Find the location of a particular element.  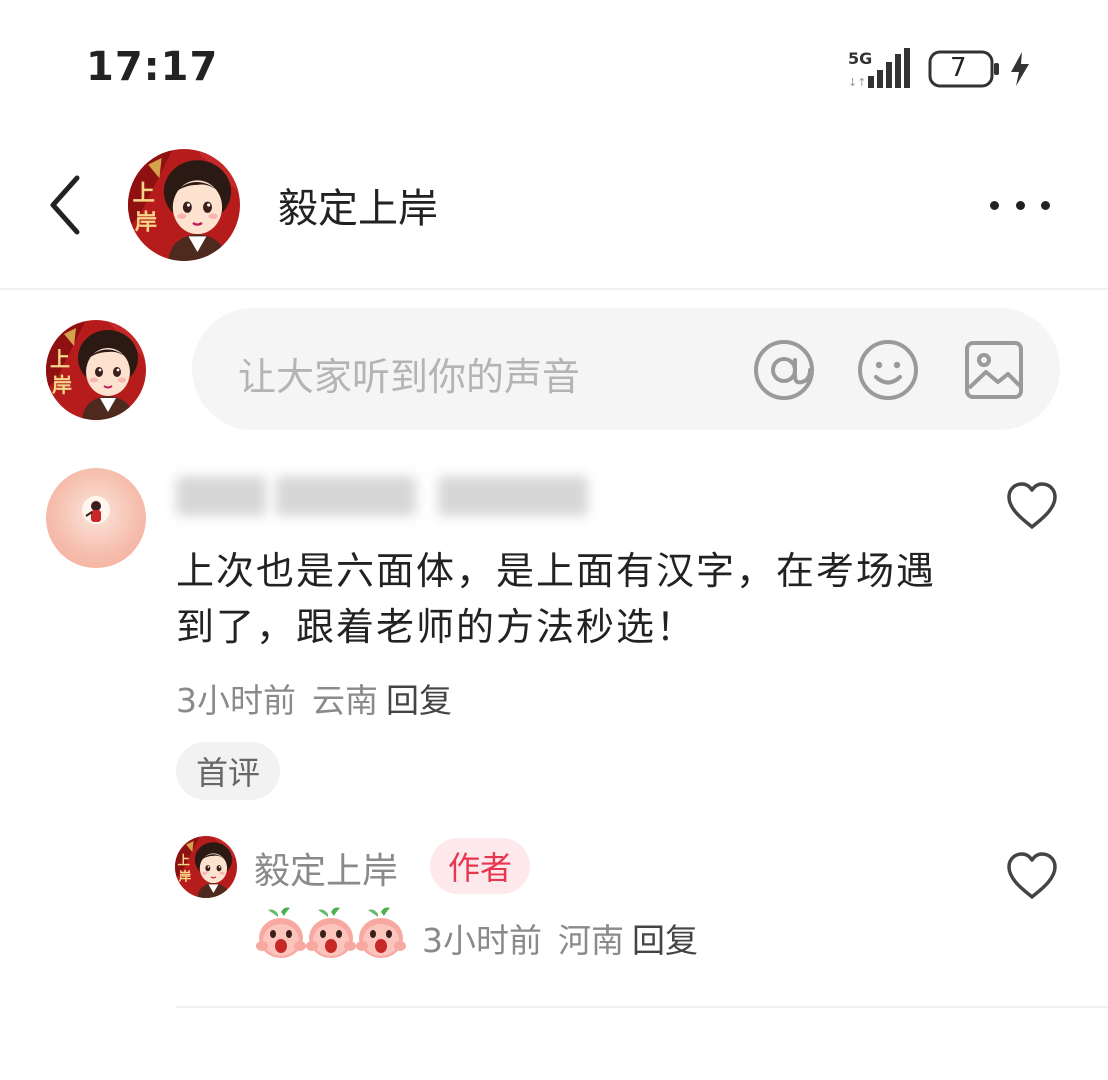

chevron-left-icon is located at coordinates (65, 205).